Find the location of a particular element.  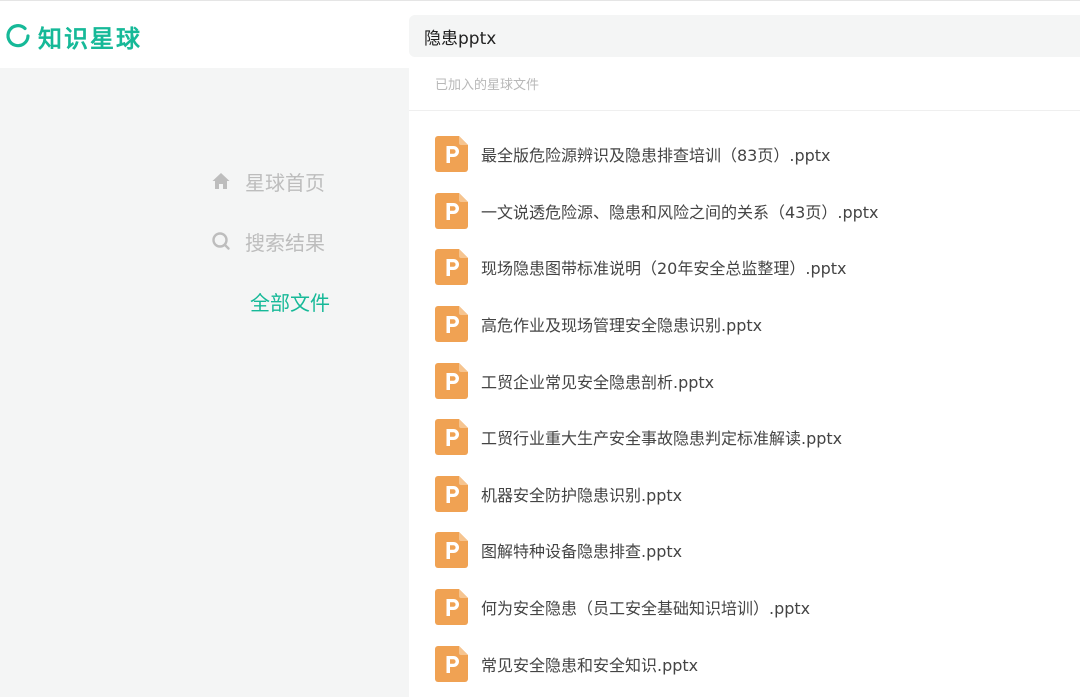

top-bar: 知识星球 隐患pptx is located at coordinates (540, 34).